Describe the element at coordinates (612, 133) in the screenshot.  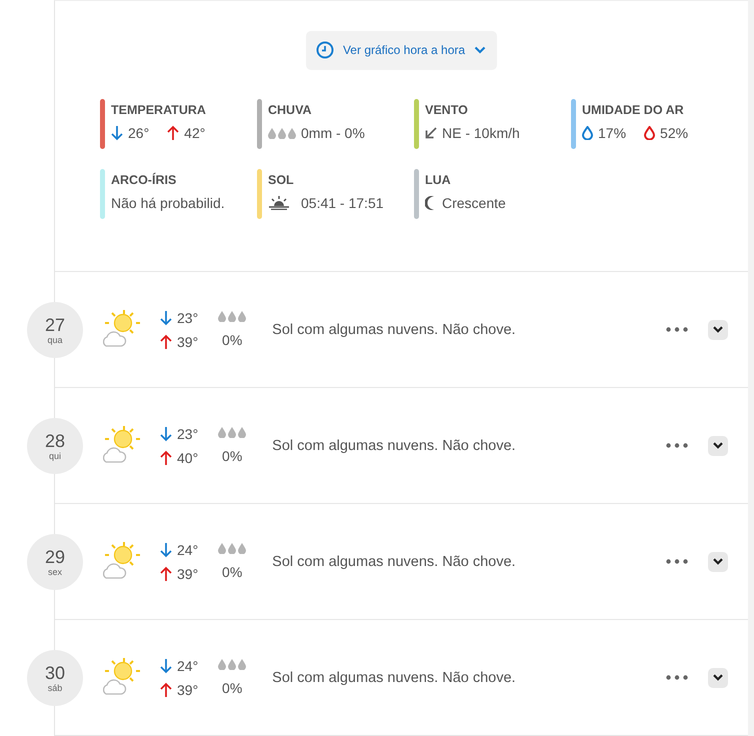
I see `min-humidity: 17%` at that location.